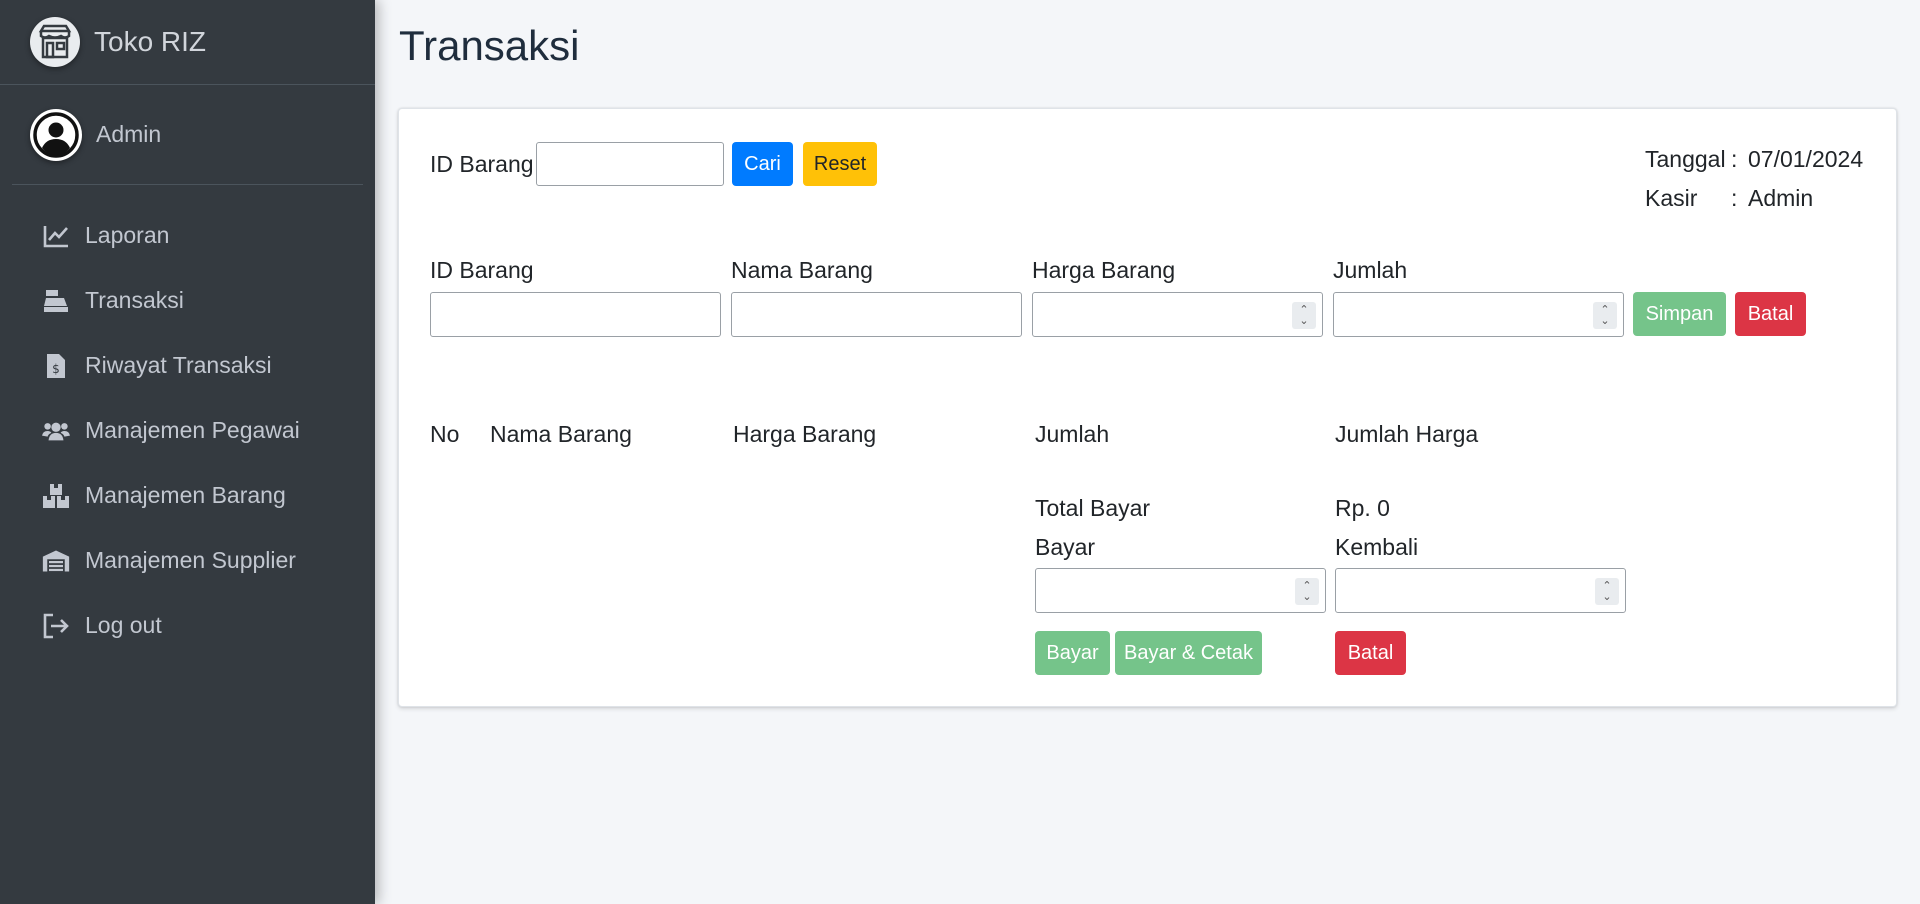 The width and height of the screenshot is (1920, 904). I want to click on search-id-label: ID Barang, so click(482, 164).